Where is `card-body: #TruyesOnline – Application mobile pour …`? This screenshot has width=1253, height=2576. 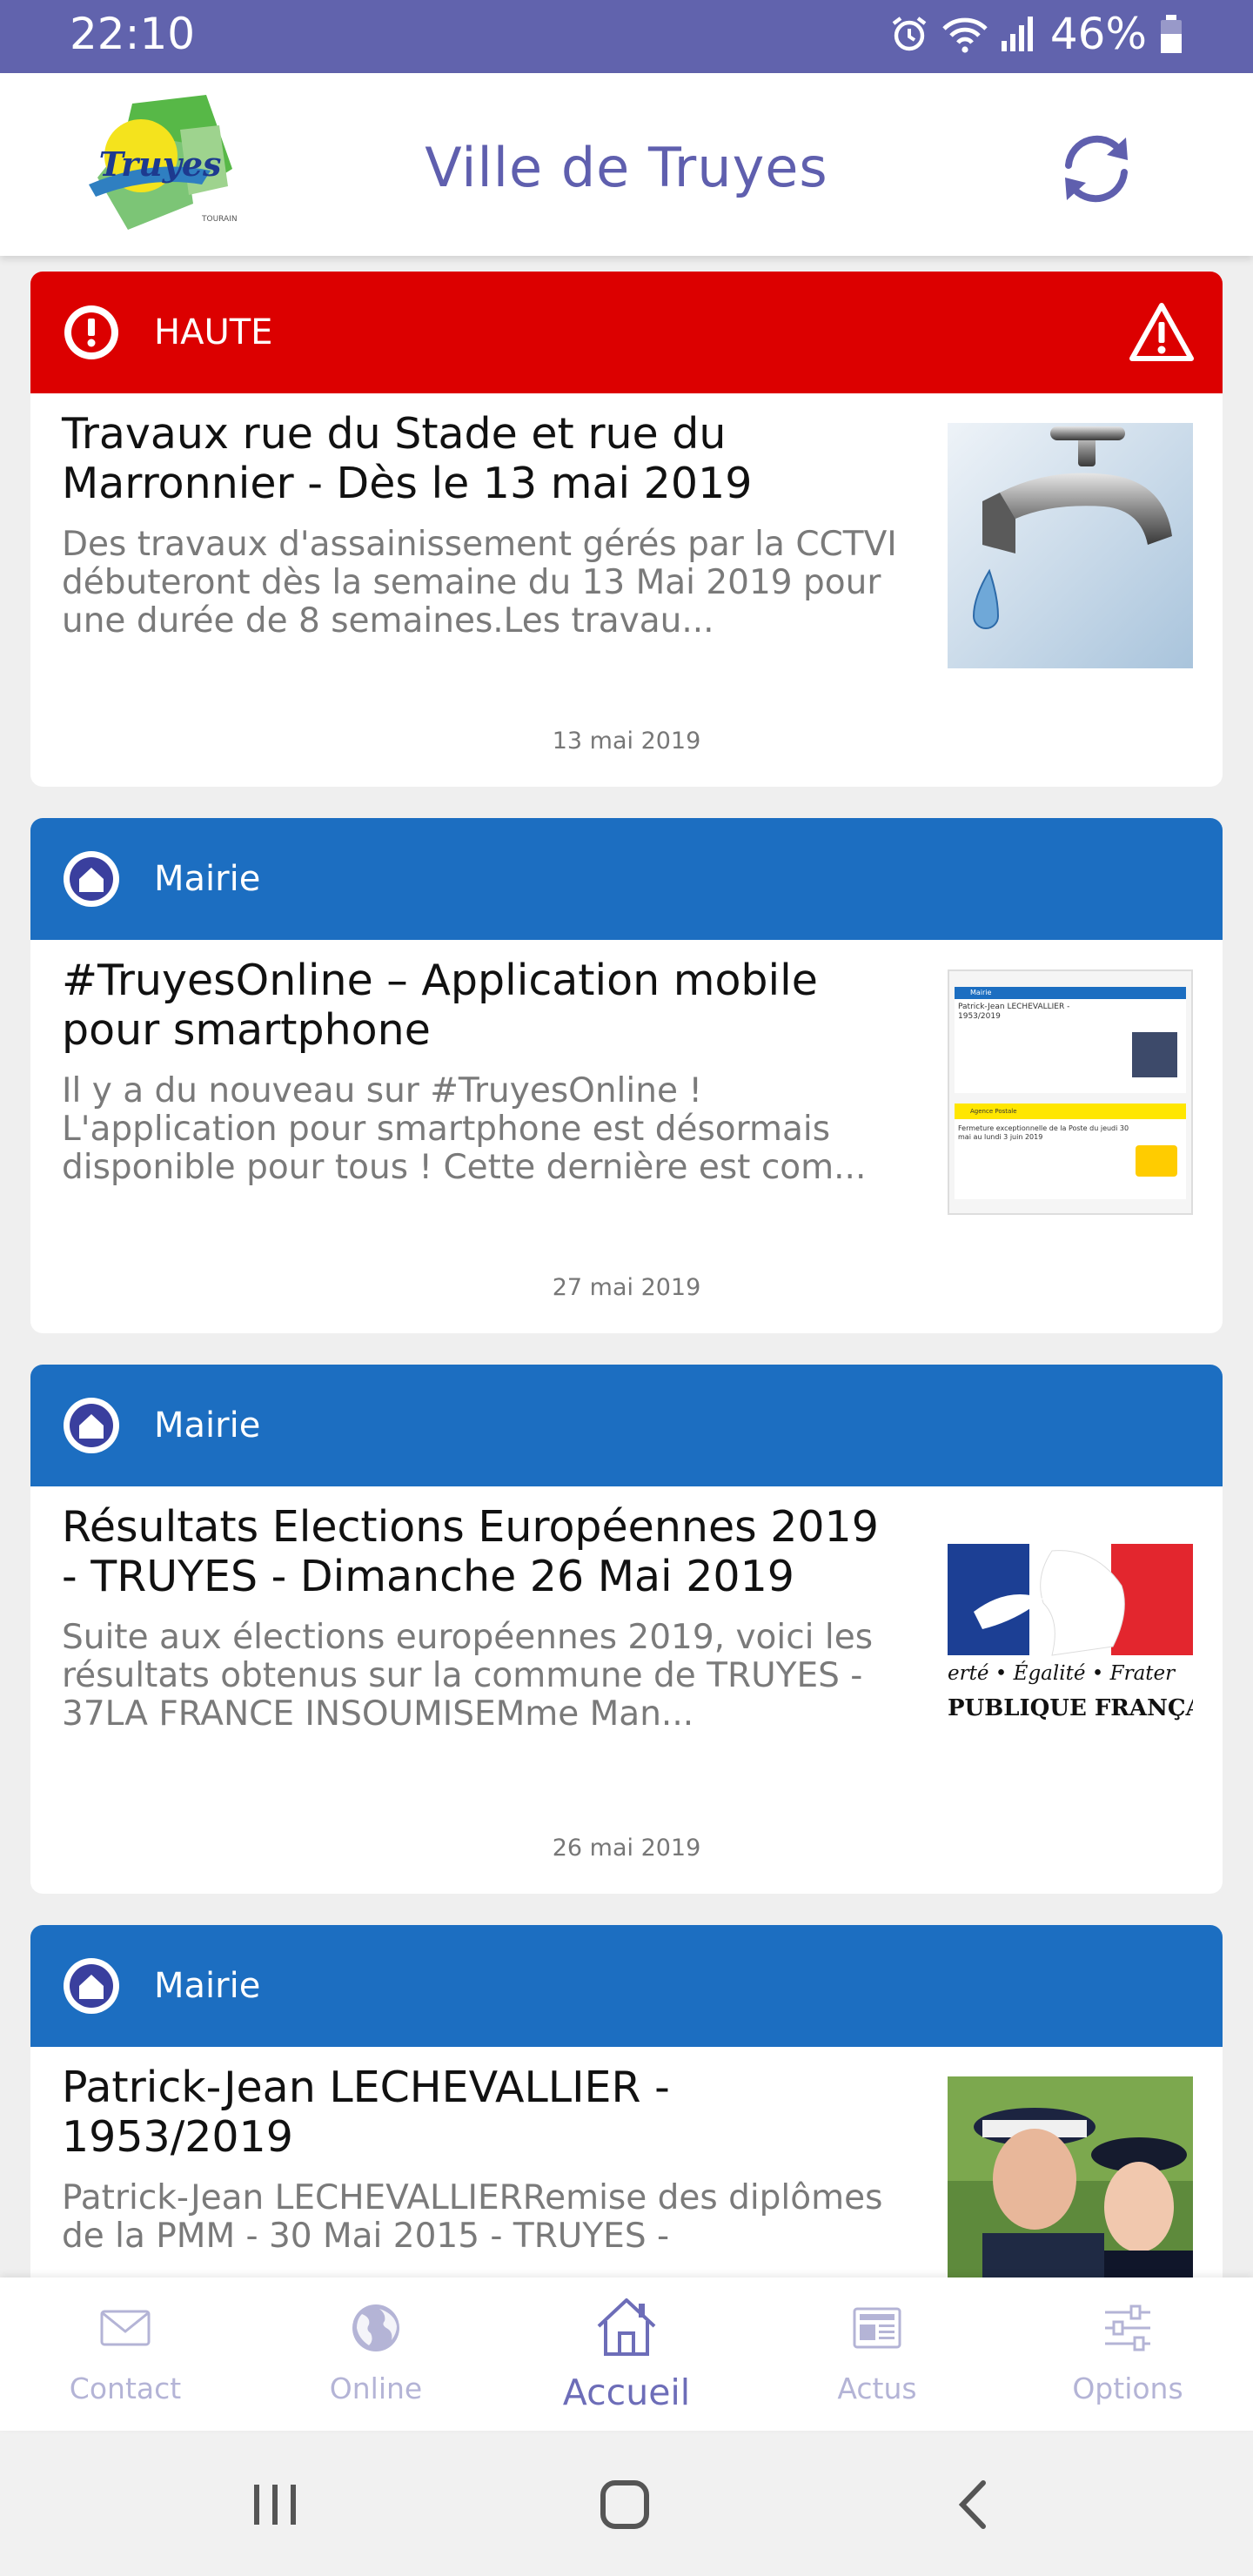 card-body: #TruyesOnline – Application mobile pour … is located at coordinates (626, 1136).